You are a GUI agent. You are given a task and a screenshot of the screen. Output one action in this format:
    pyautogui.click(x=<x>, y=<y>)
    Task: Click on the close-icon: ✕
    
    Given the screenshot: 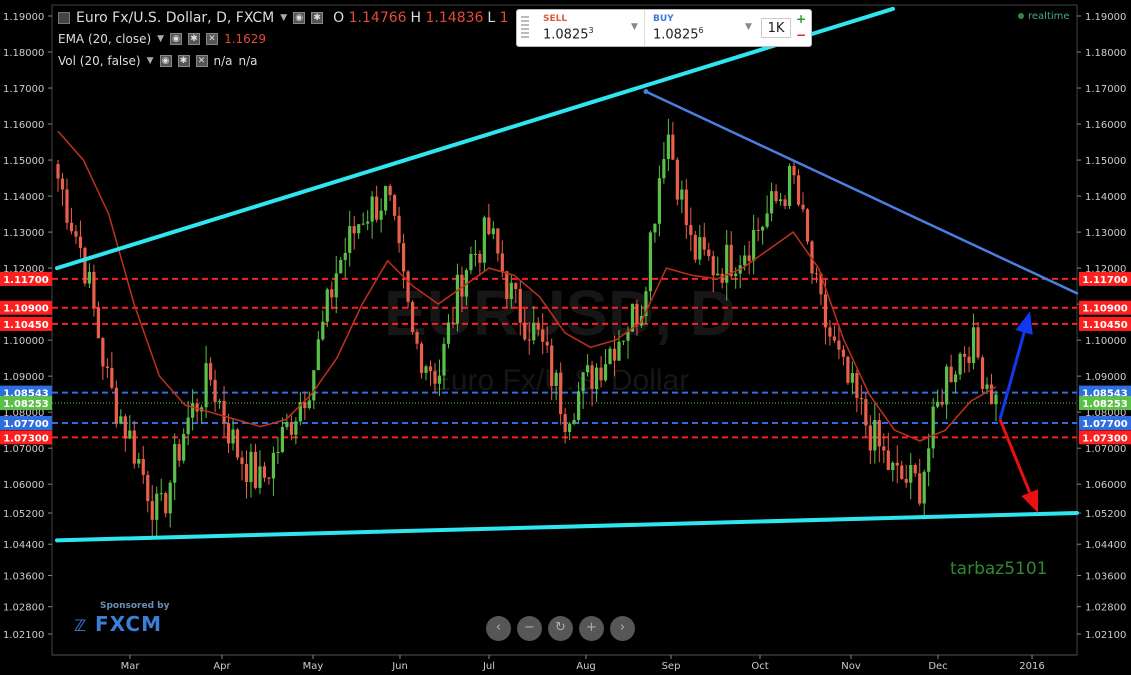 What is the action you would take?
    pyautogui.click(x=201, y=61)
    